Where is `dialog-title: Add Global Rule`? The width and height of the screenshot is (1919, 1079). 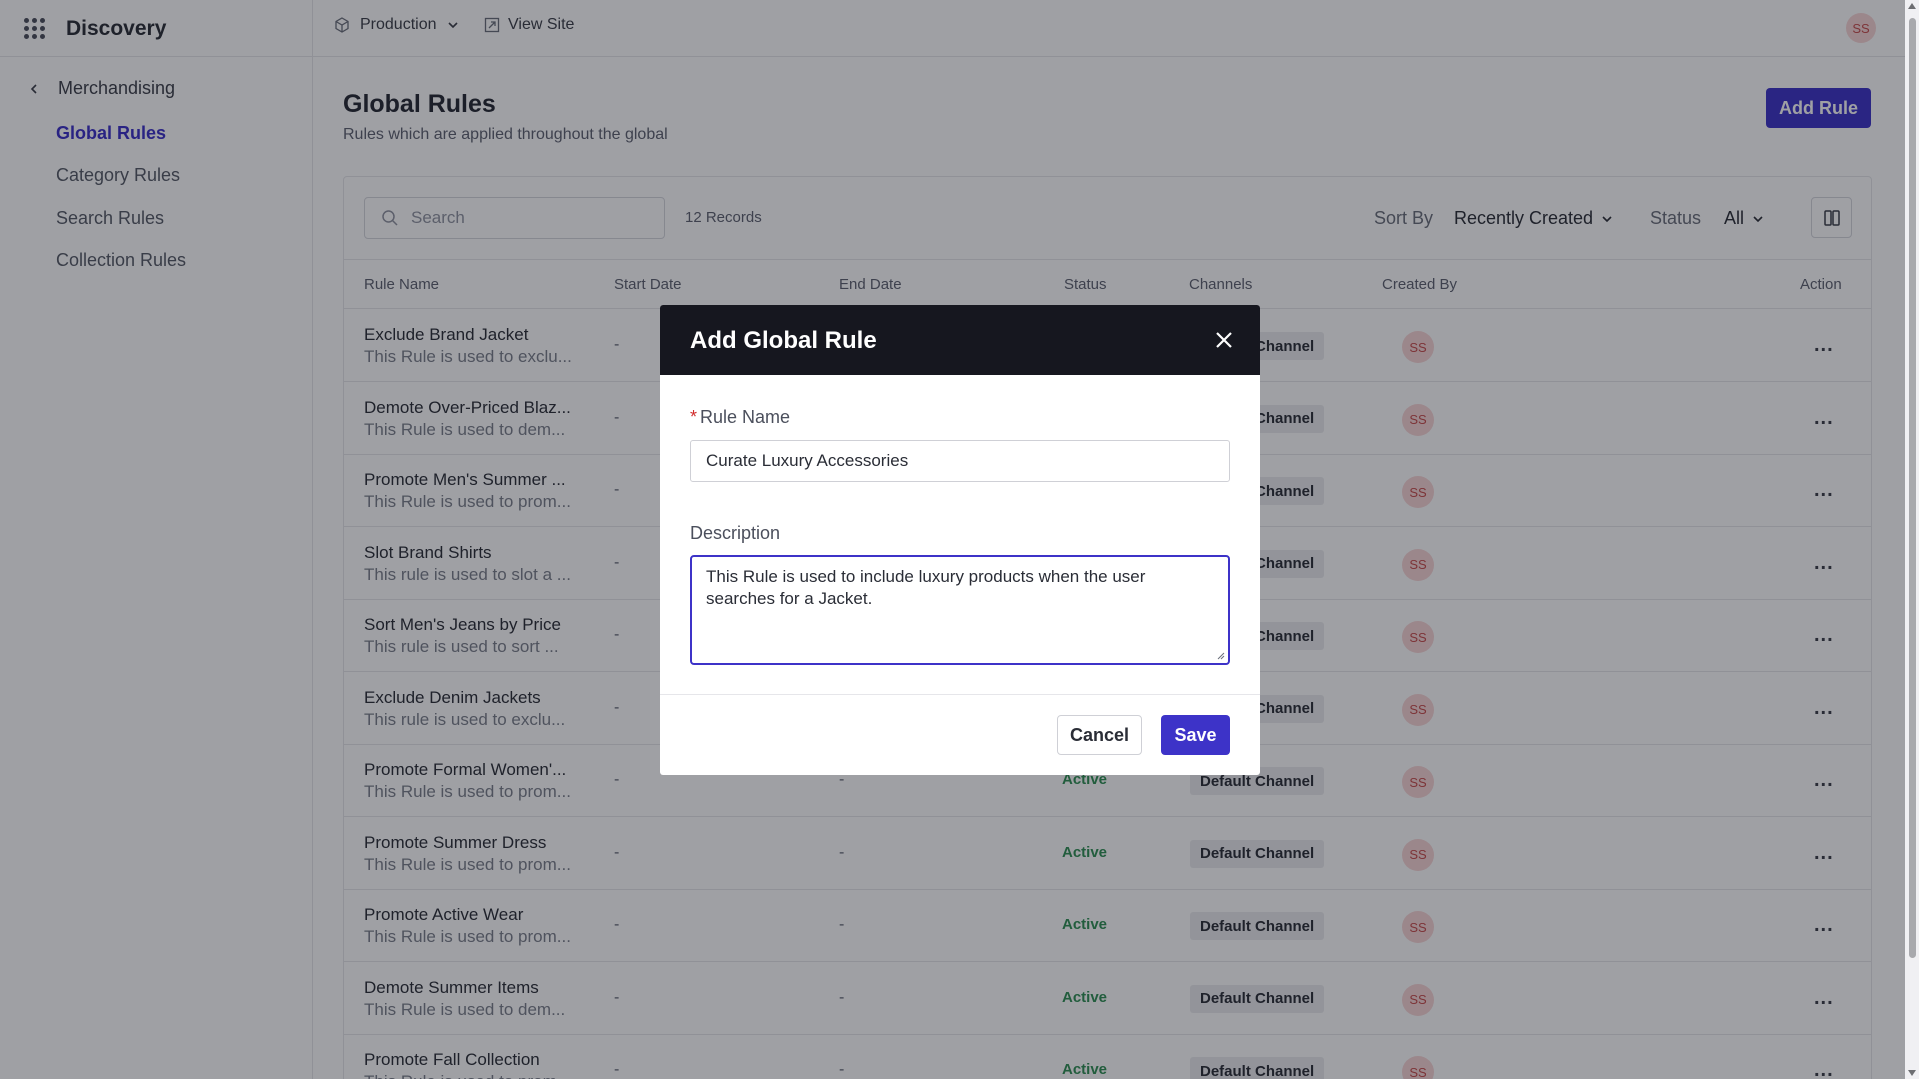 dialog-title: Add Global Rule is located at coordinates (783, 340).